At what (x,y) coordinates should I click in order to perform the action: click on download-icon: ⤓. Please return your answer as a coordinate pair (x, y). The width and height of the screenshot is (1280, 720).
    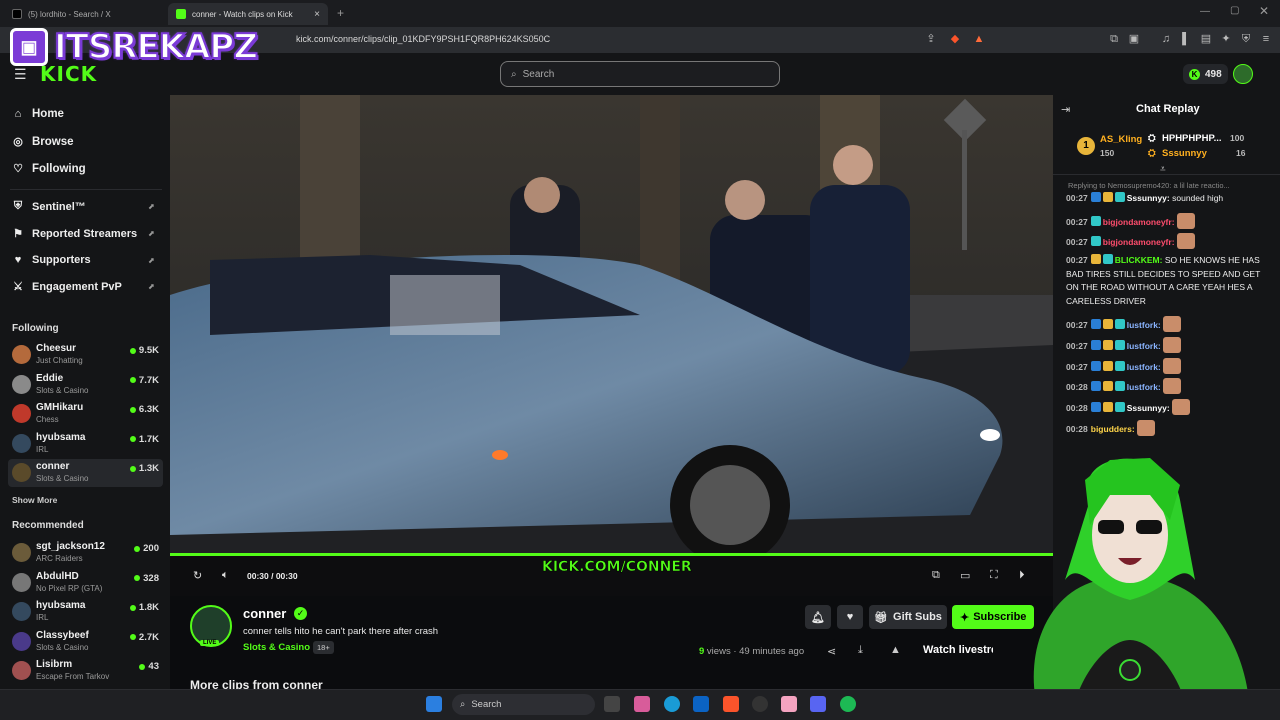
    Looking at the image, I should click on (860, 650).